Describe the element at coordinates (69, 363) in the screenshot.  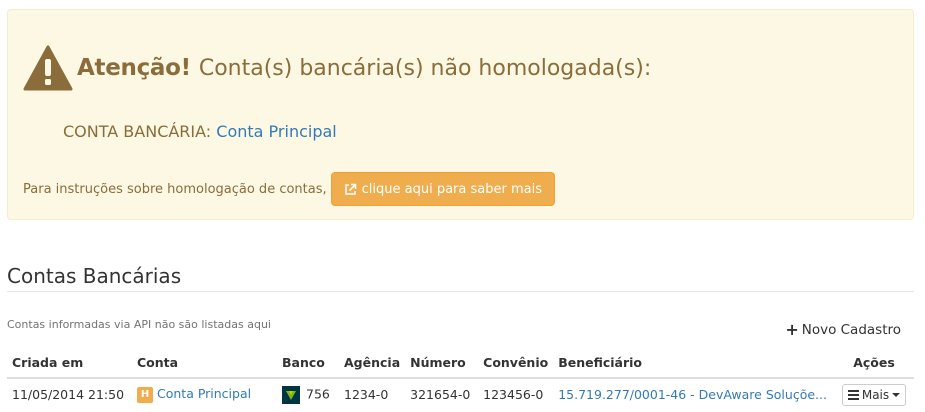
I see `col-created: Criada em` at that location.